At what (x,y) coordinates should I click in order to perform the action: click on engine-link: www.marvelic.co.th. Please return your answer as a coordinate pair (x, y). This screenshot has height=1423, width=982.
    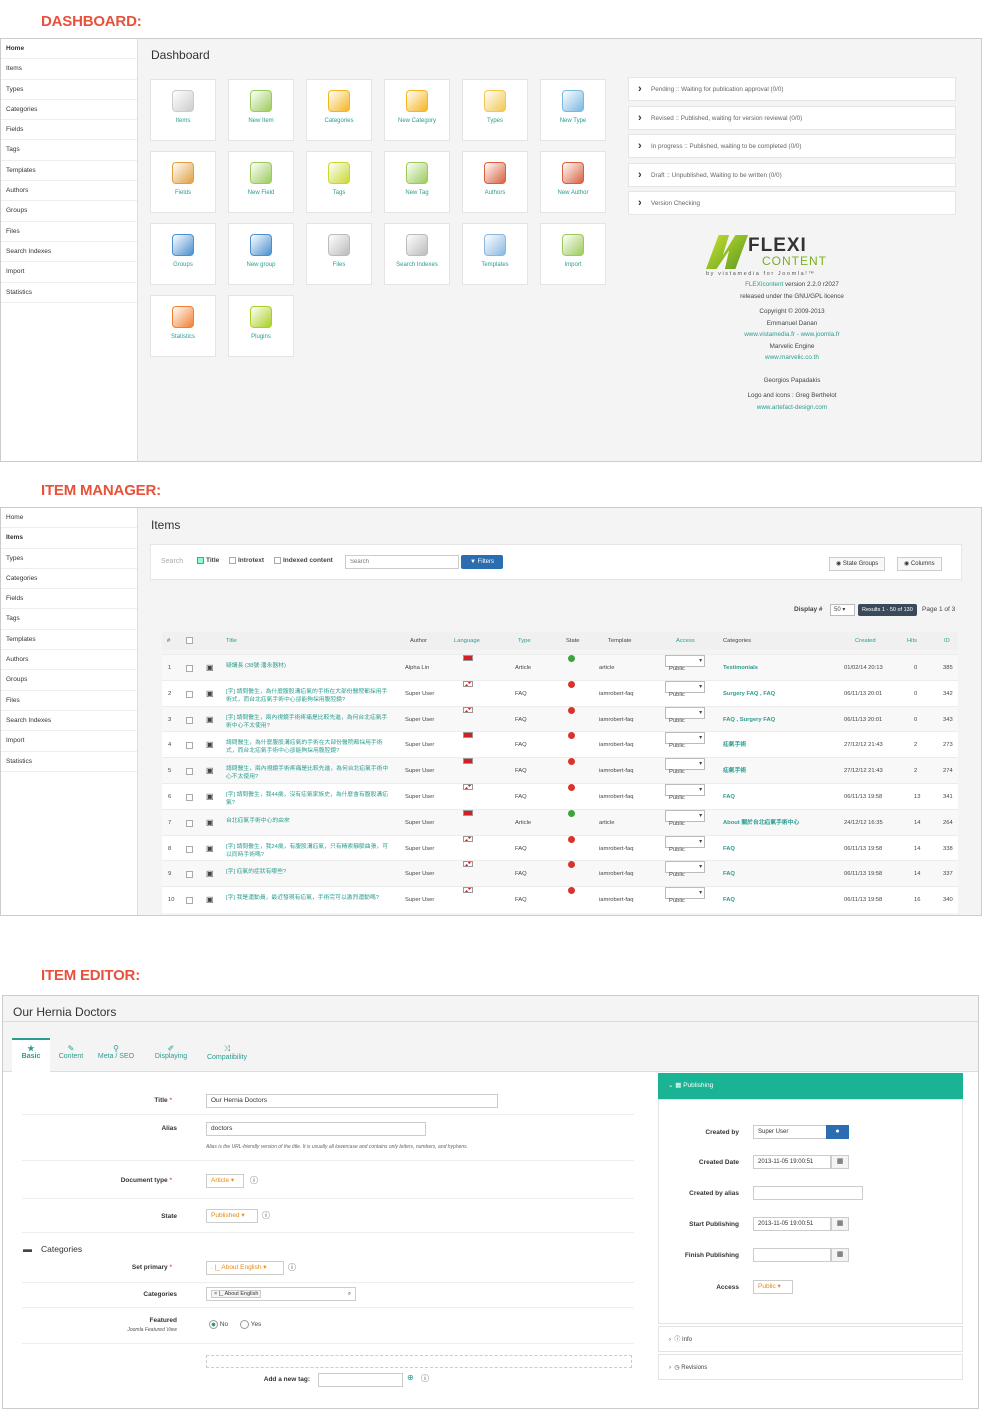
    Looking at the image, I should click on (792, 358).